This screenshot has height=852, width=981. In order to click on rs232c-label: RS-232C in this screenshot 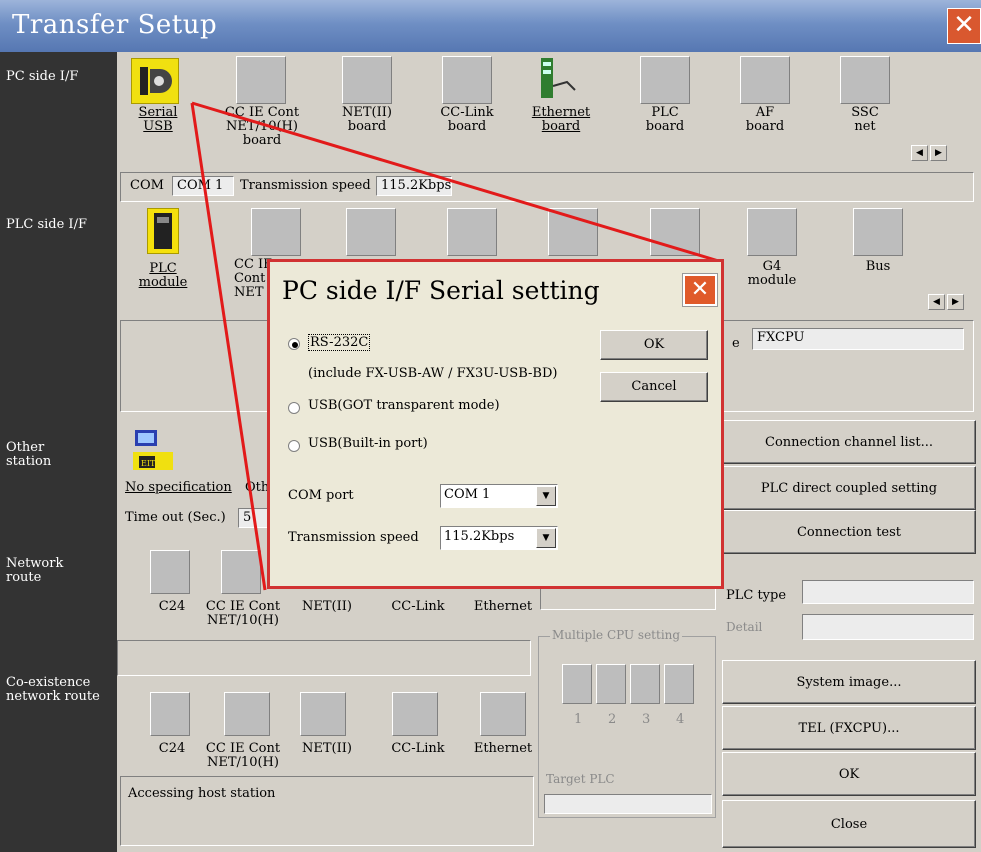, I will do `click(339, 342)`.